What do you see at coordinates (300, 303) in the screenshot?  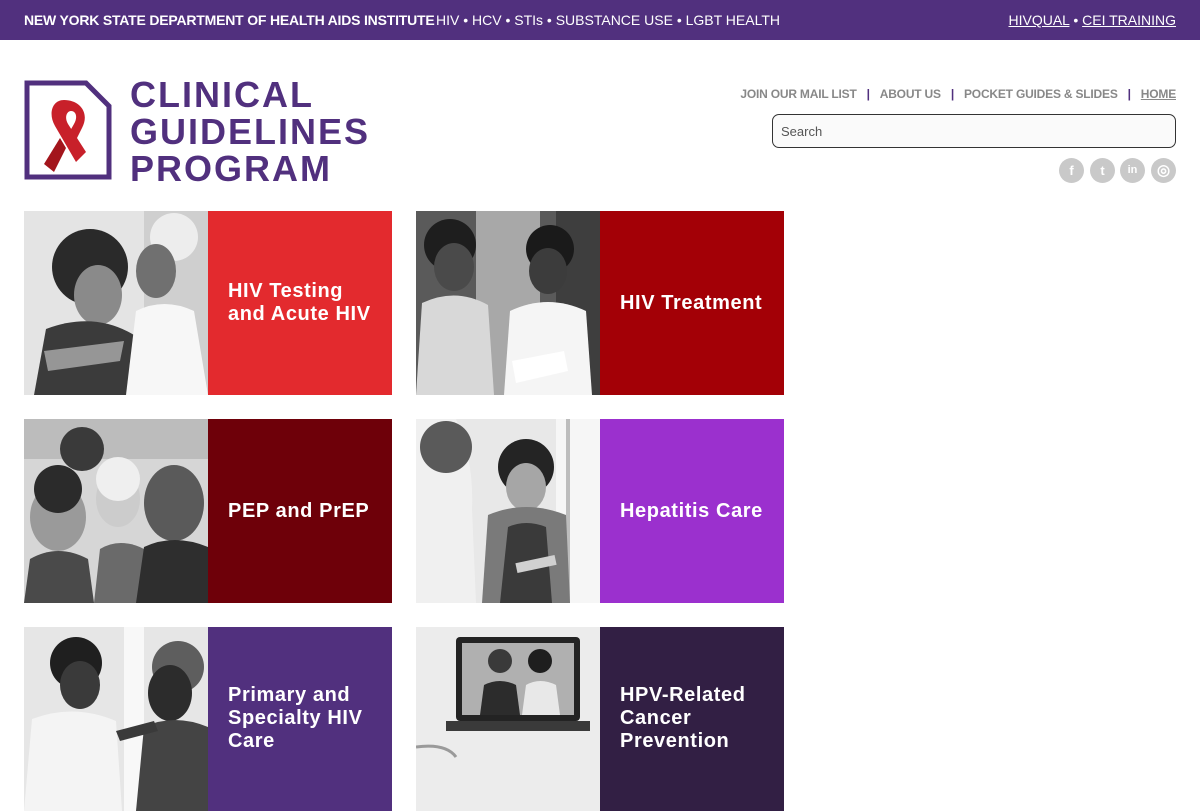 I see `tile-label: HIV Testing and Acute HIV` at bounding box center [300, 303].